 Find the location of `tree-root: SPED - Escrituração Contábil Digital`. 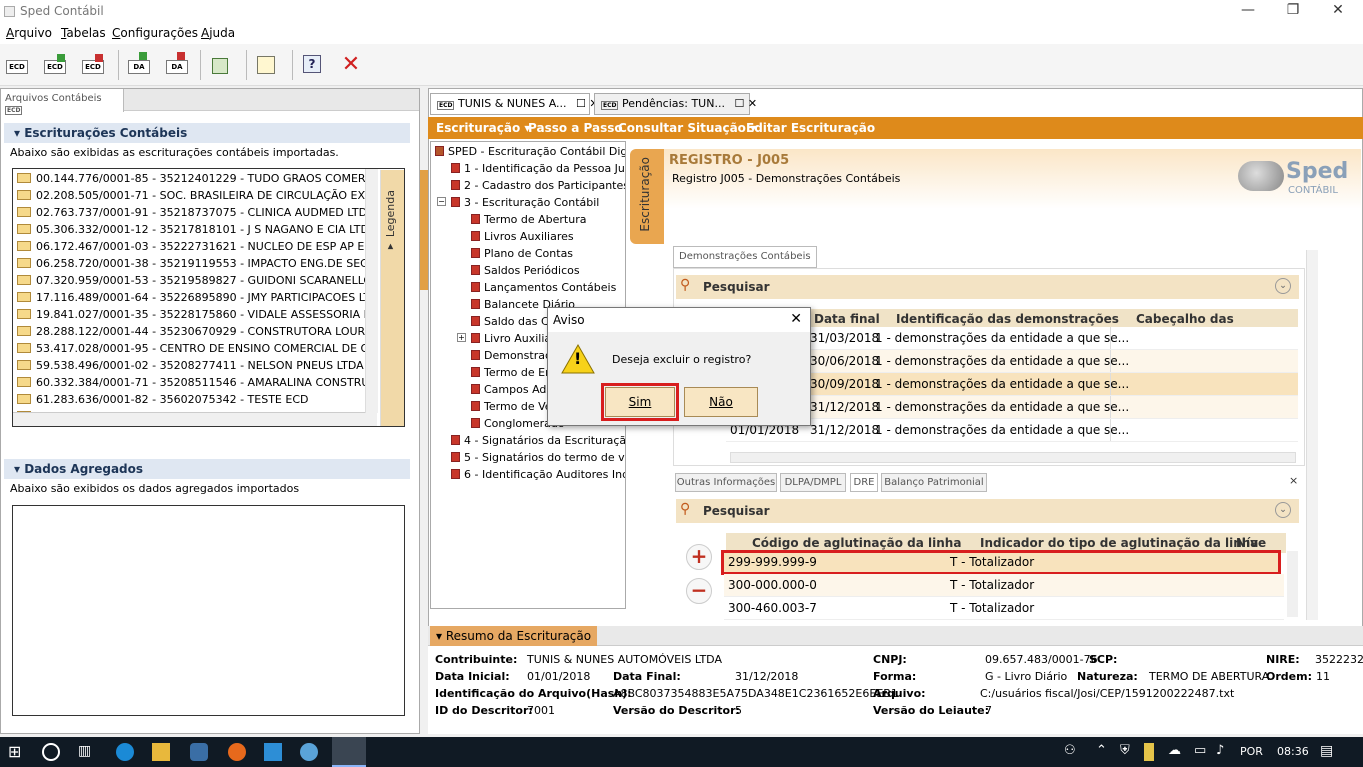

tree-root: SPED - Escrituração Contábil Digital is located at coordinates (530, 151).